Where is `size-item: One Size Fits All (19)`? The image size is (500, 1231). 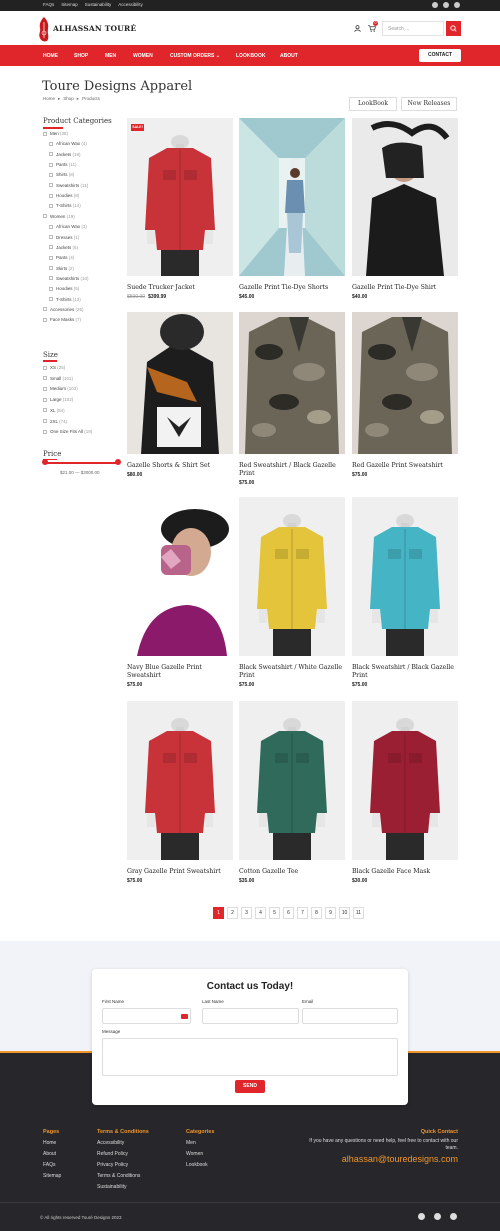 size-item: One Size Fits All (19) is located at coordinates (67, 431).